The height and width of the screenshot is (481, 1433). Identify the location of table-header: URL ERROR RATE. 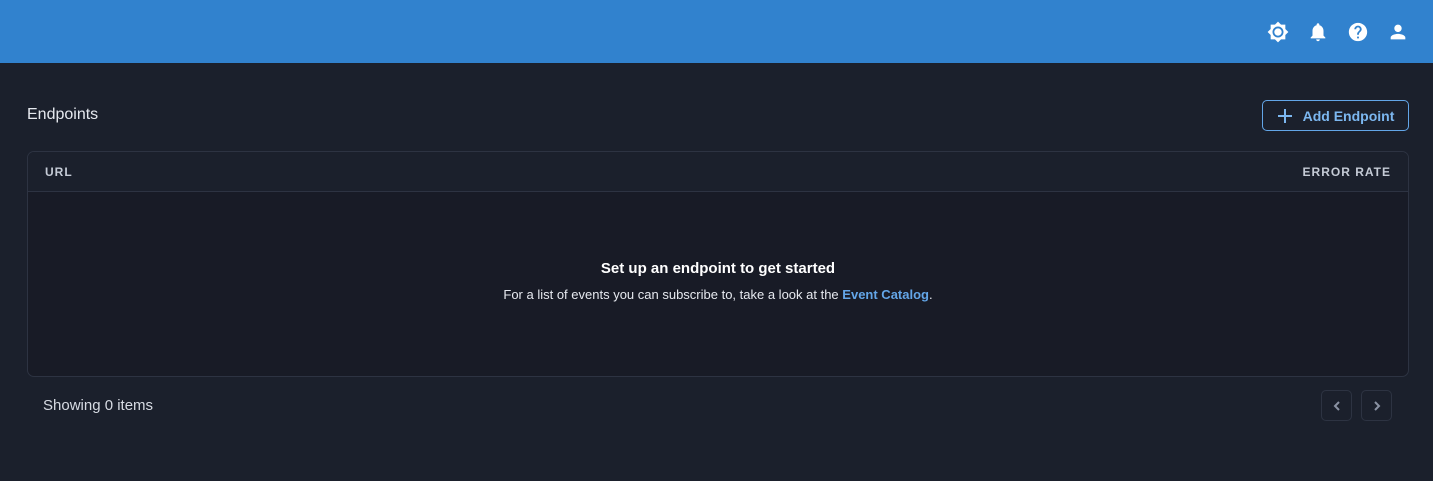
(718, 172).